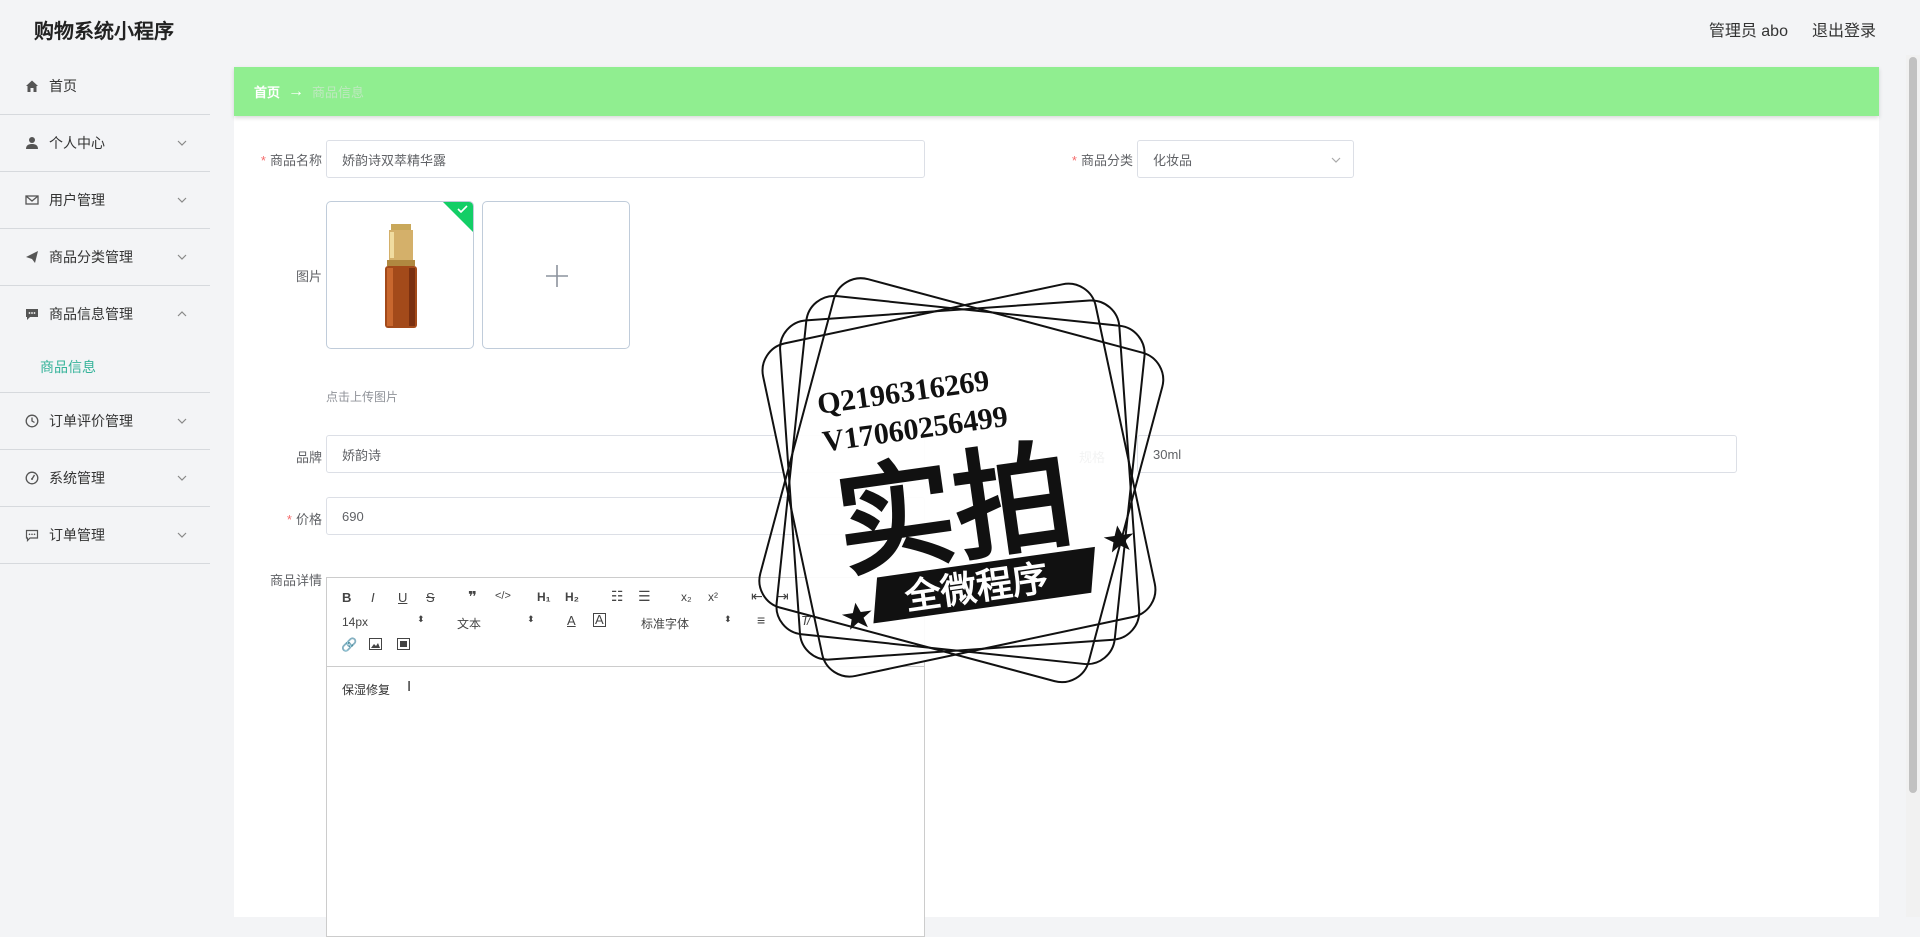  I want to click on sidebar-item-label: 首页, so click(63, 86).